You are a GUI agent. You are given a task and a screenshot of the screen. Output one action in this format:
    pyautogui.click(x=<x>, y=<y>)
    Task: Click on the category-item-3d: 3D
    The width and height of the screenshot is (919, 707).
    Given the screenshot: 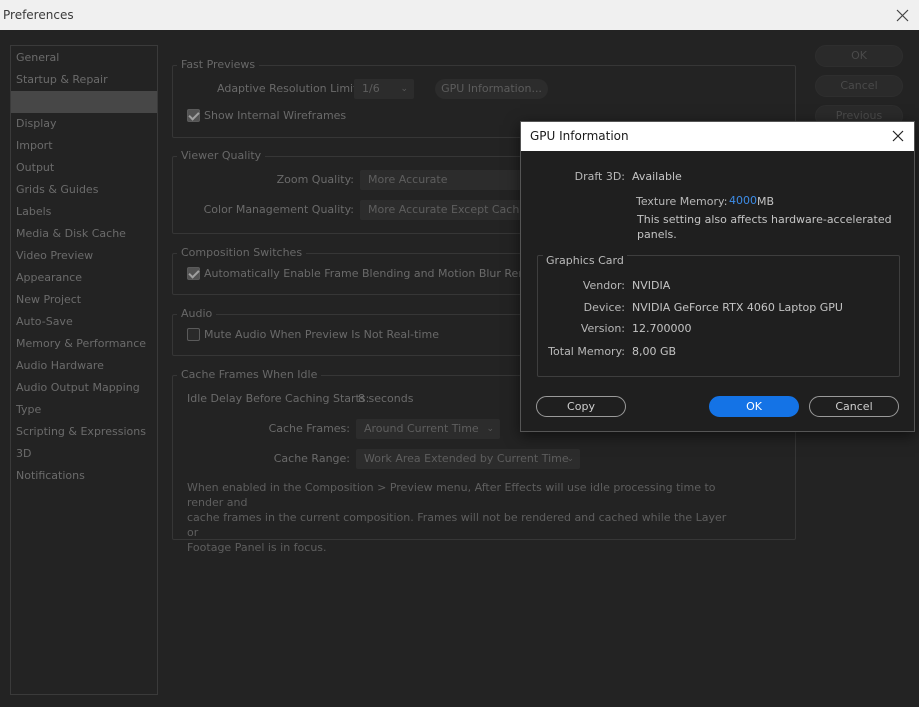 What is the action you would take?
    pyautogui.click(x=84, y=454)
    